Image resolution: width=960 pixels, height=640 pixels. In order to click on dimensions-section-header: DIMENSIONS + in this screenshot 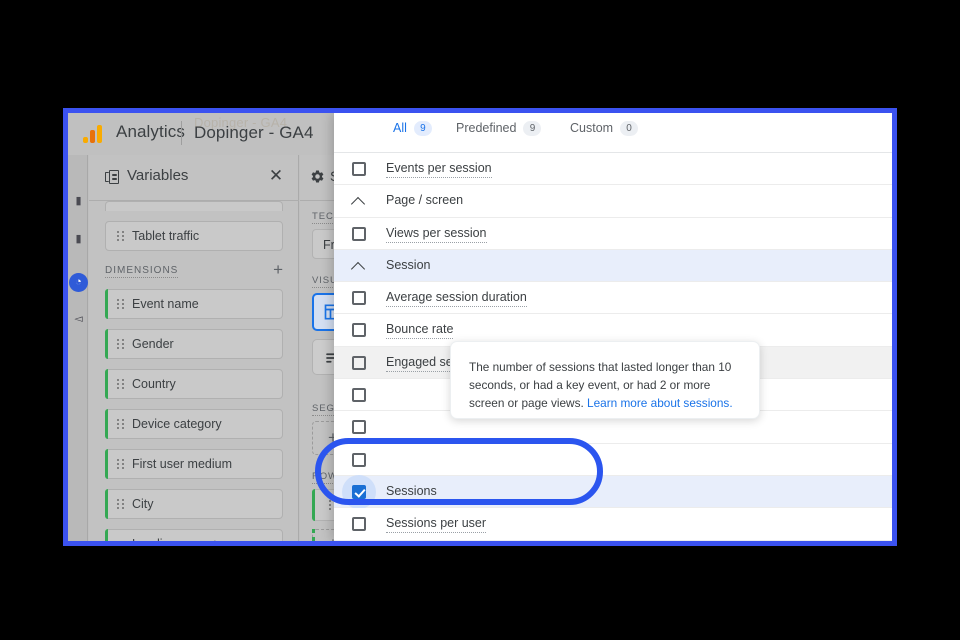, I will do `click(194, 271)`.